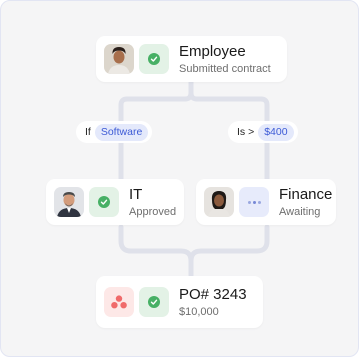  What do you see at coordinates (88, 132) in the screenshot?
I see `condition-left-prefix: If` at bounding box center [88, 132].